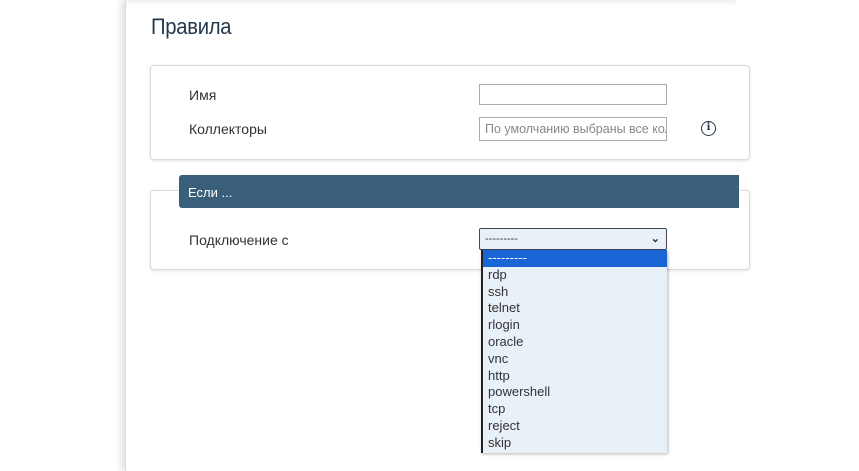 Image resolution: width=859 pixels, height=471 pixels. What do you see at coordinates (239, 240) in the screenshot?
I see `connection-label: Подключение с` at bounding box center [239, 240].